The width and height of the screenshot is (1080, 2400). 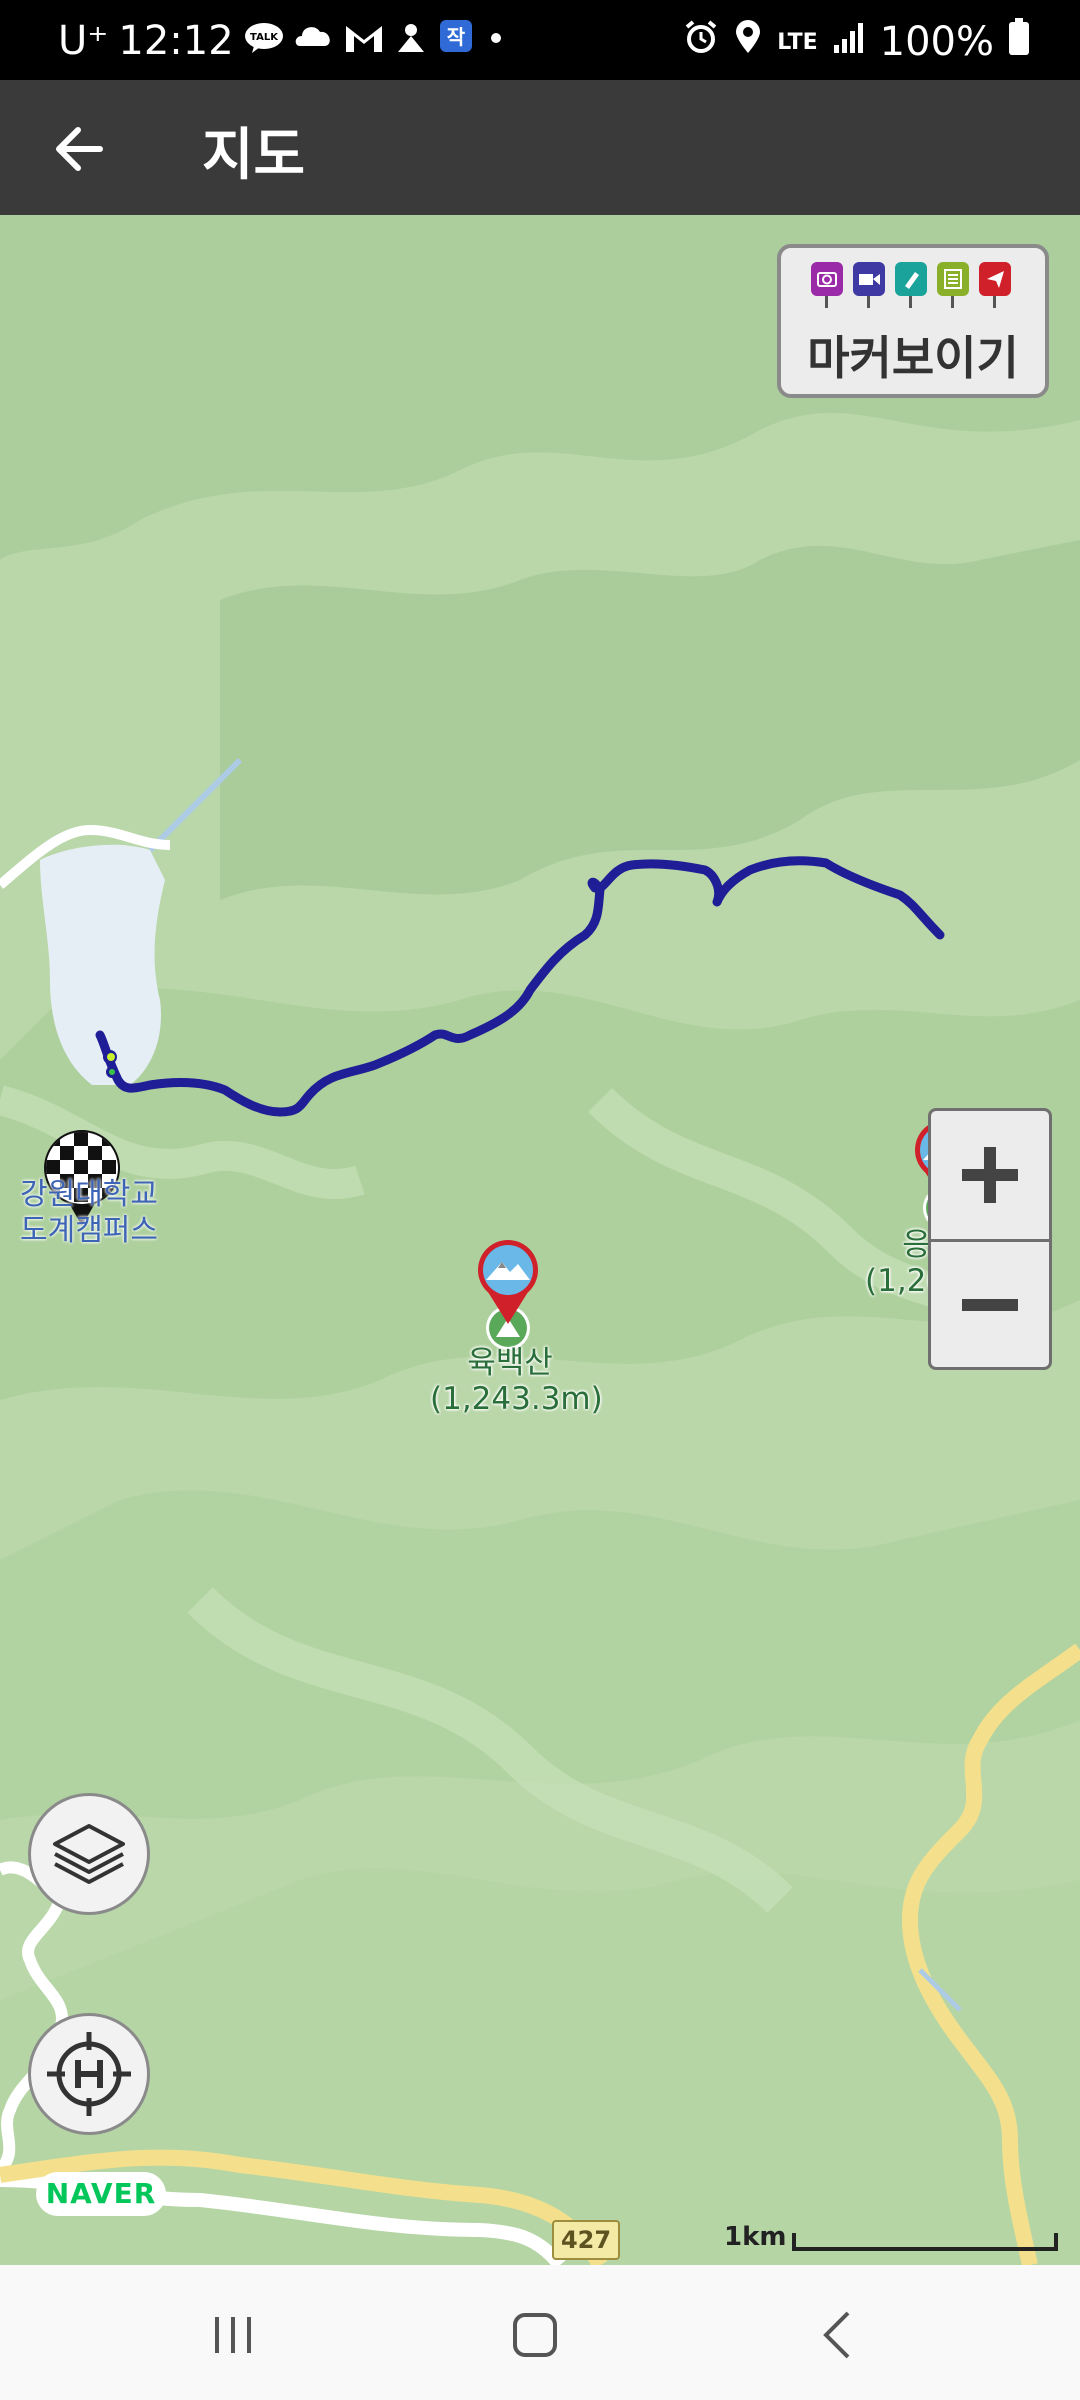 I want to click on home-button, so click(x=535, y=2335).